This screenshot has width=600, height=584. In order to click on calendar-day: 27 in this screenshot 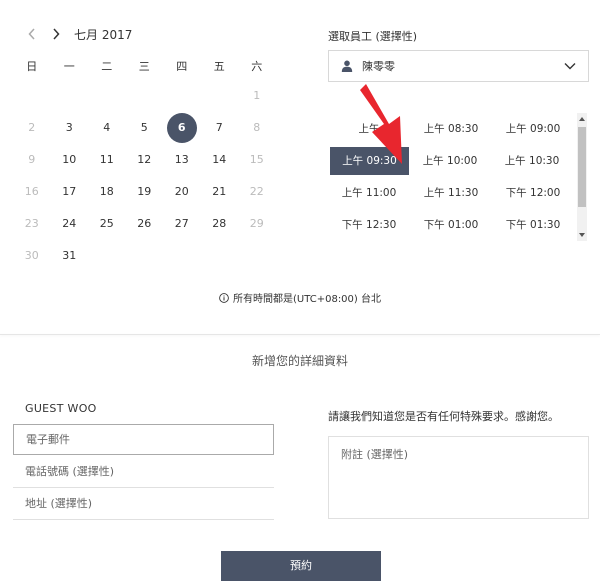, I will do `click(182, 224)`.